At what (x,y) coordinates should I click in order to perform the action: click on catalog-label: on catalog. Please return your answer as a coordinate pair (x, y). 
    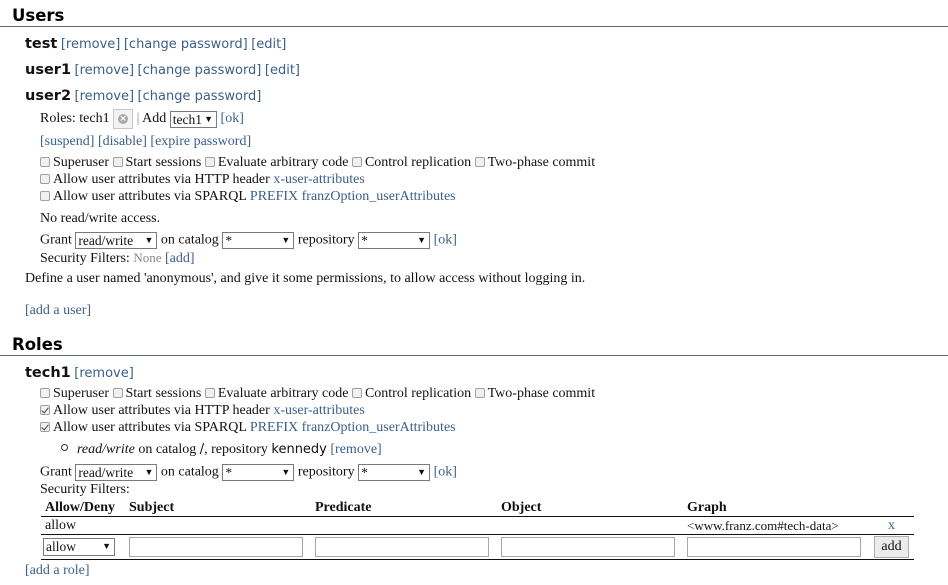
    Looking at the image, I should click on (189, 472).